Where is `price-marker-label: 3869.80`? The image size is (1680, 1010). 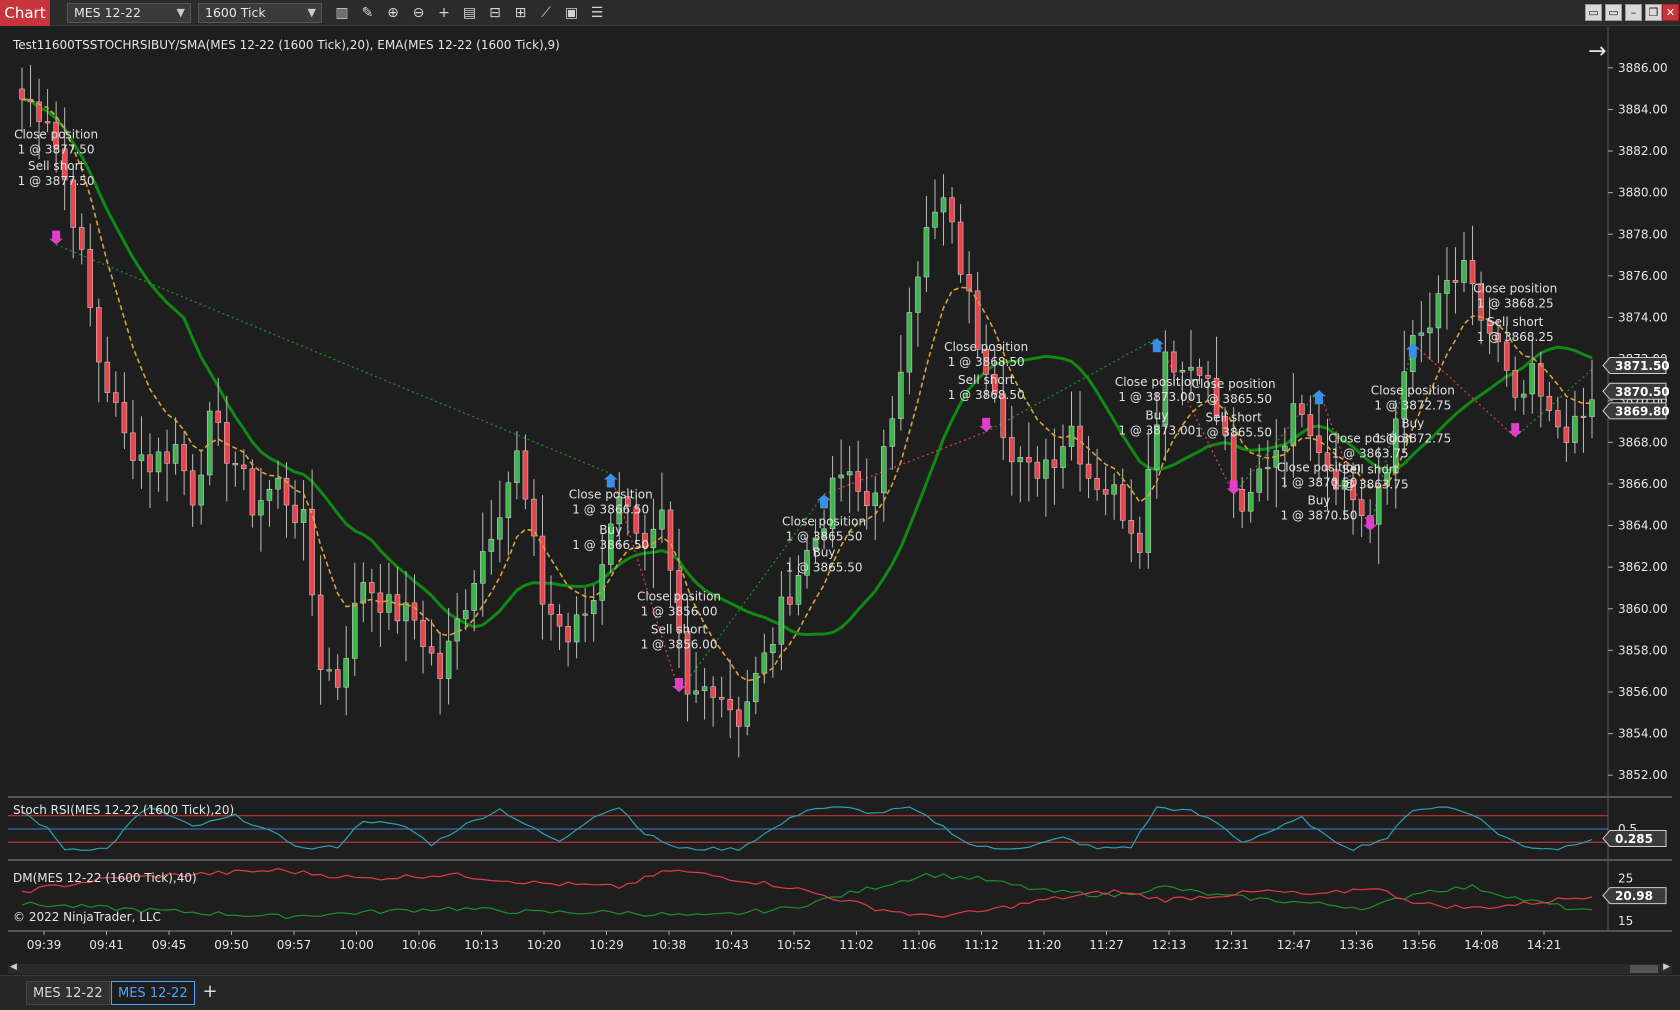 price-marker-label: 3869.80 is located at coordinates (1642, 411).